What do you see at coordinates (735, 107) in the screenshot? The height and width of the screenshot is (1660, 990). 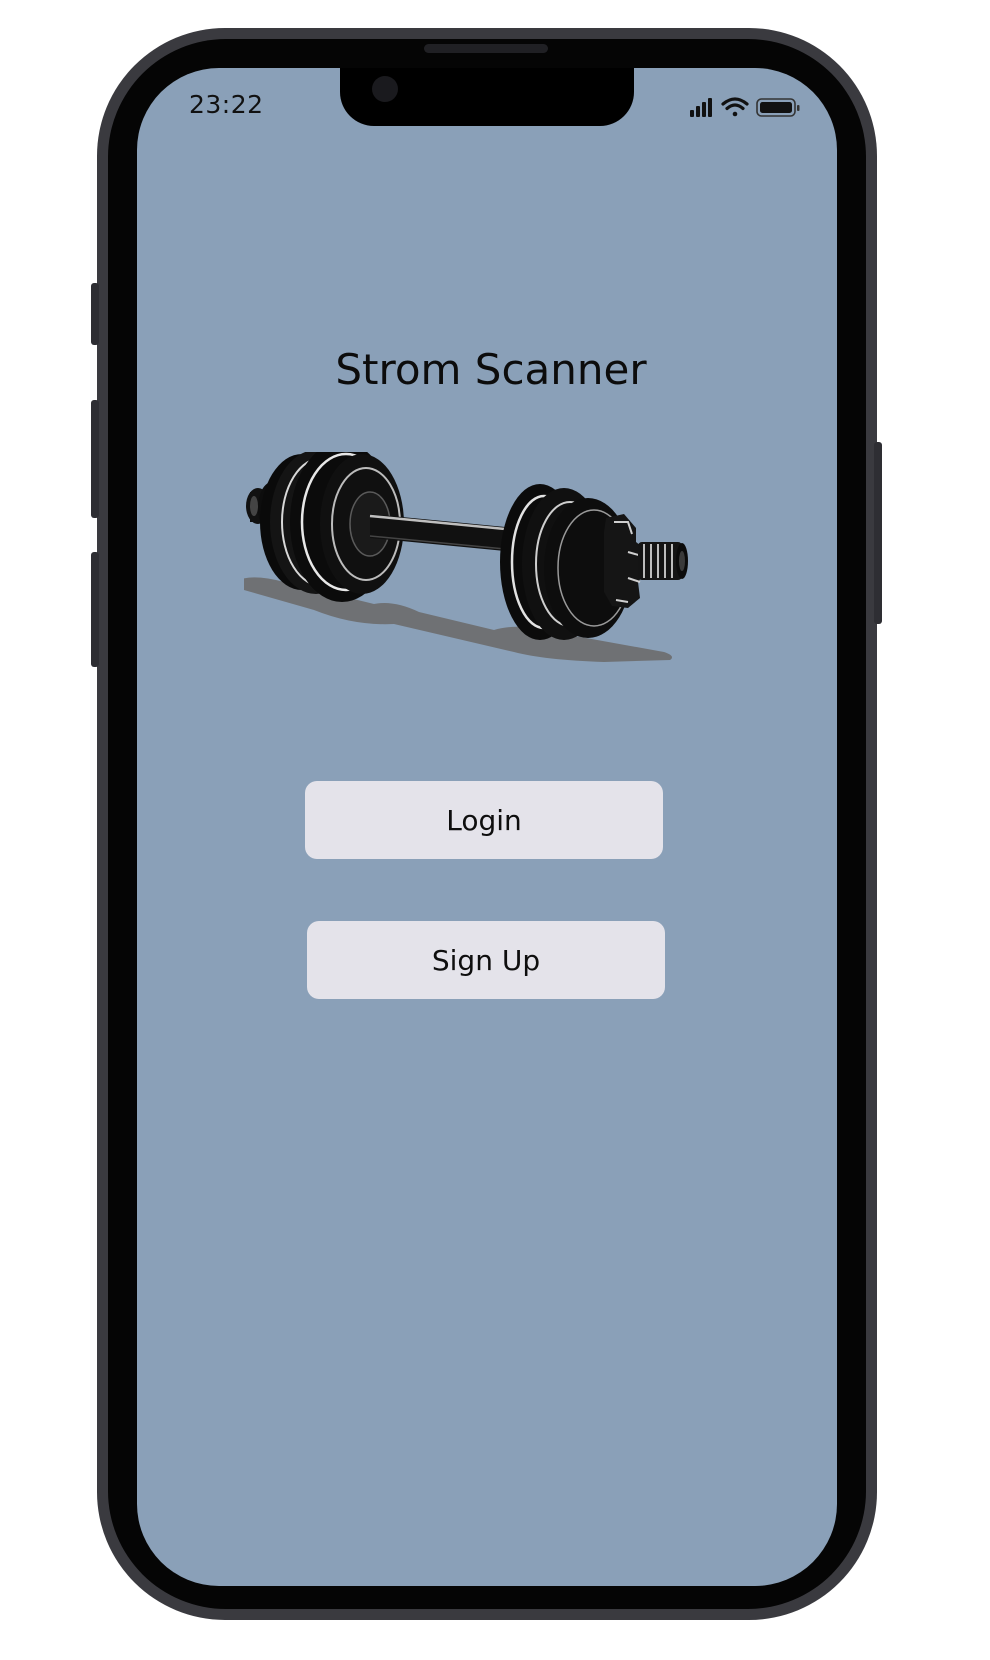 I see `wifi-icon` at bounding box center [735, 107].